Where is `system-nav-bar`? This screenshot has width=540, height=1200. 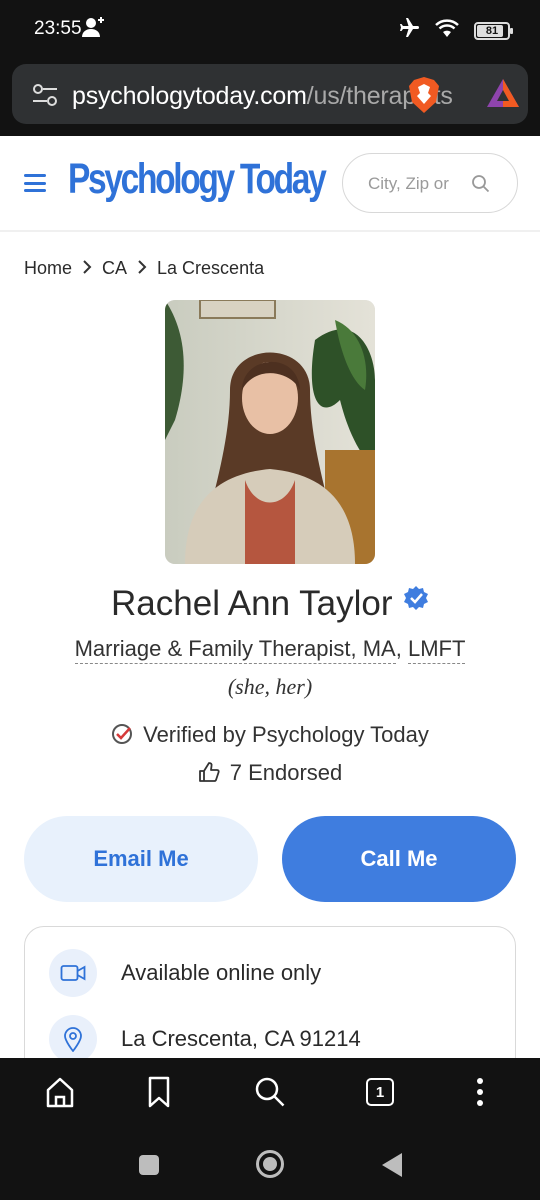
system-nav-bar is located at coordinates (270, 1165).